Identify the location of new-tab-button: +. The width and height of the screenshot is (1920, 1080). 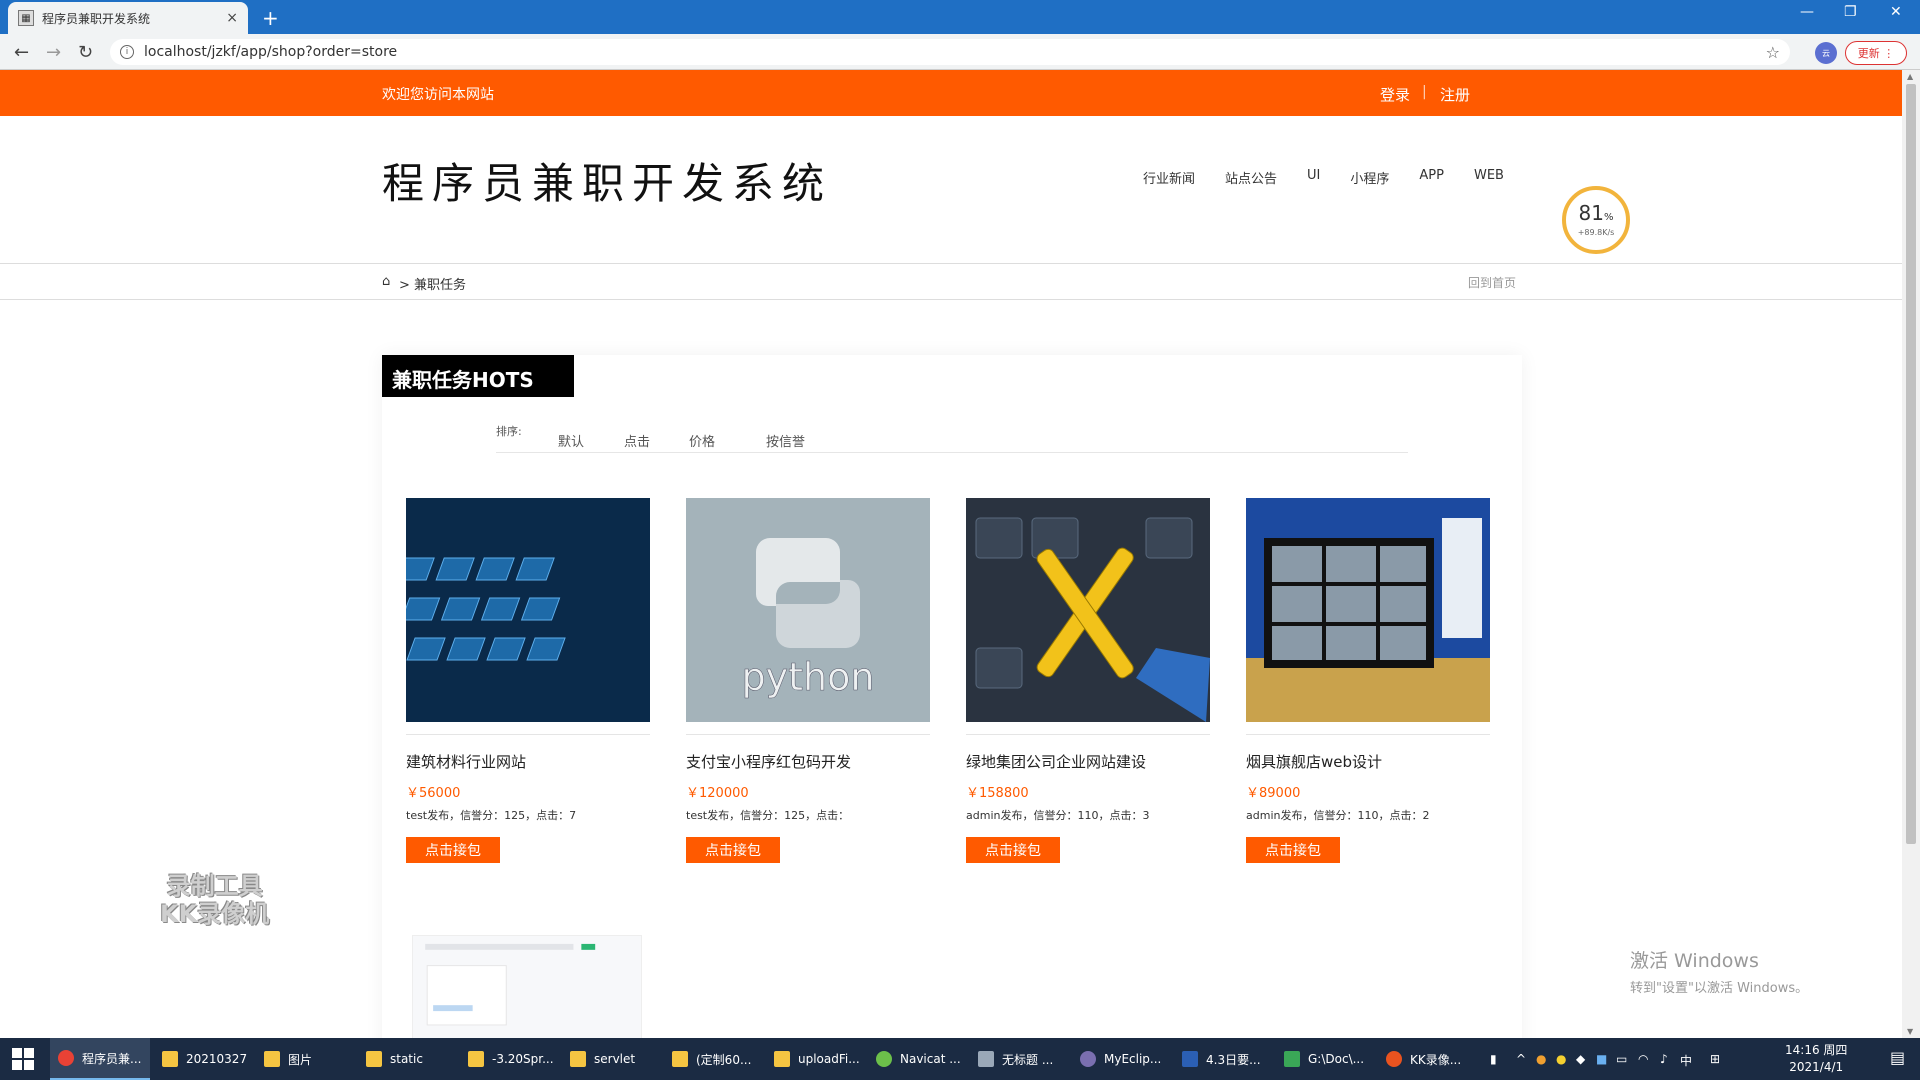
(270, 18).